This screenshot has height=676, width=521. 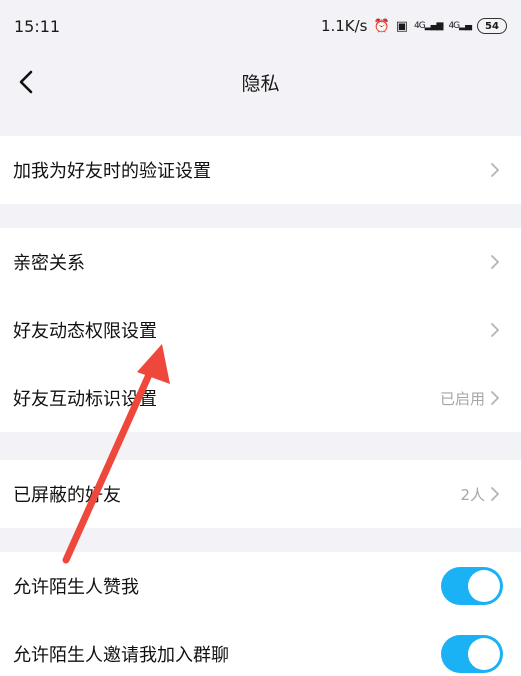 What do you see at coordinates (49, 263) in the screenshot?
I see `row-label: 亲密关系` at bounding box center [49, 263].